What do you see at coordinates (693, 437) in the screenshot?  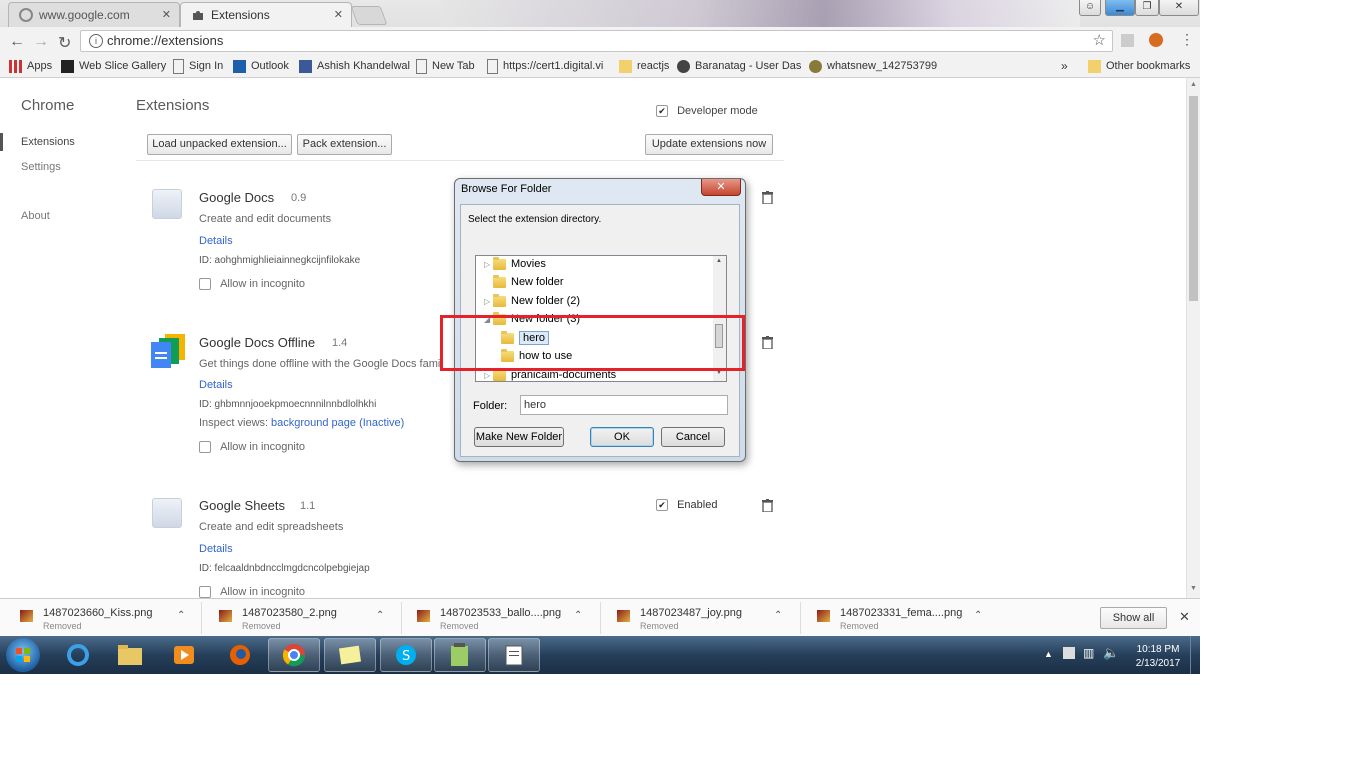 I see `cancel-button: Cancel` at bounding box center [693, 437].